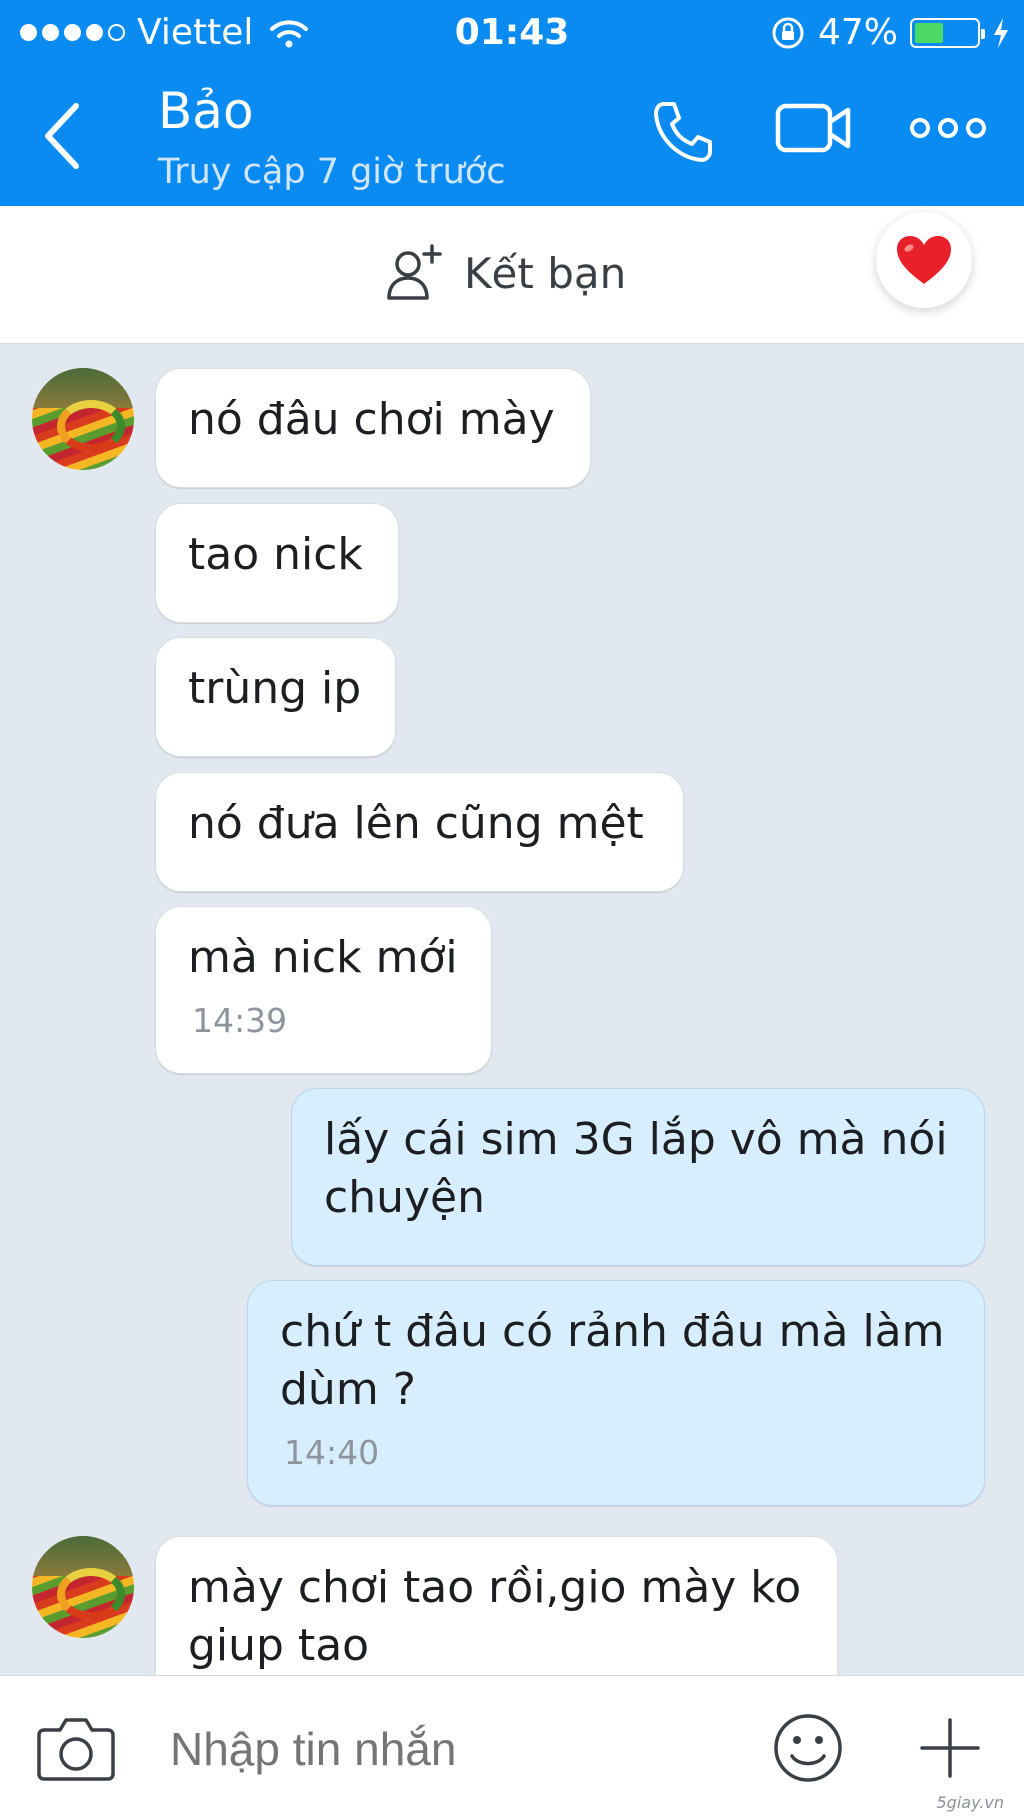 Image resolution: width=1024 pixels, height=1817 pixels. Describe the element at coordinates (512, 136) in the screenshot. I see `nav-bar: Bảo Truy cập 7 giờ trước` at that location.